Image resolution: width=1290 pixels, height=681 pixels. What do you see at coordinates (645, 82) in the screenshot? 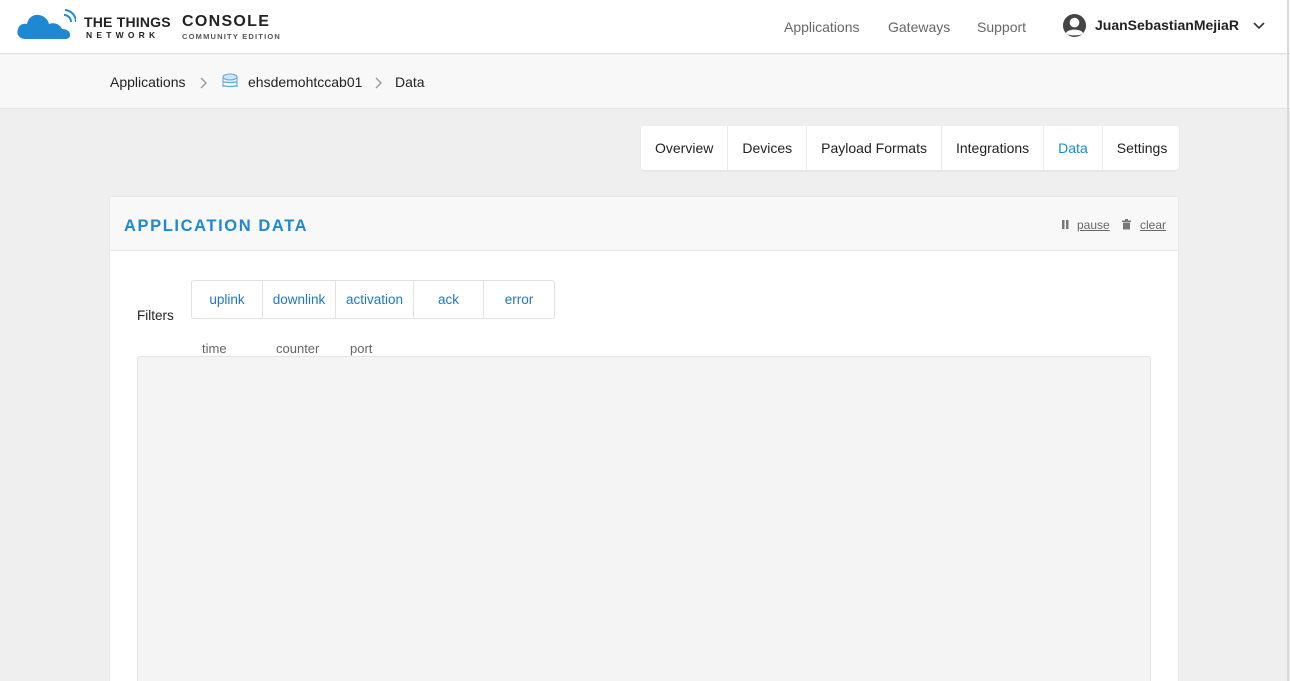
I see `breadcrumb: Applications ehsdemohtccab01 Data` at bounding box center [645, 82].